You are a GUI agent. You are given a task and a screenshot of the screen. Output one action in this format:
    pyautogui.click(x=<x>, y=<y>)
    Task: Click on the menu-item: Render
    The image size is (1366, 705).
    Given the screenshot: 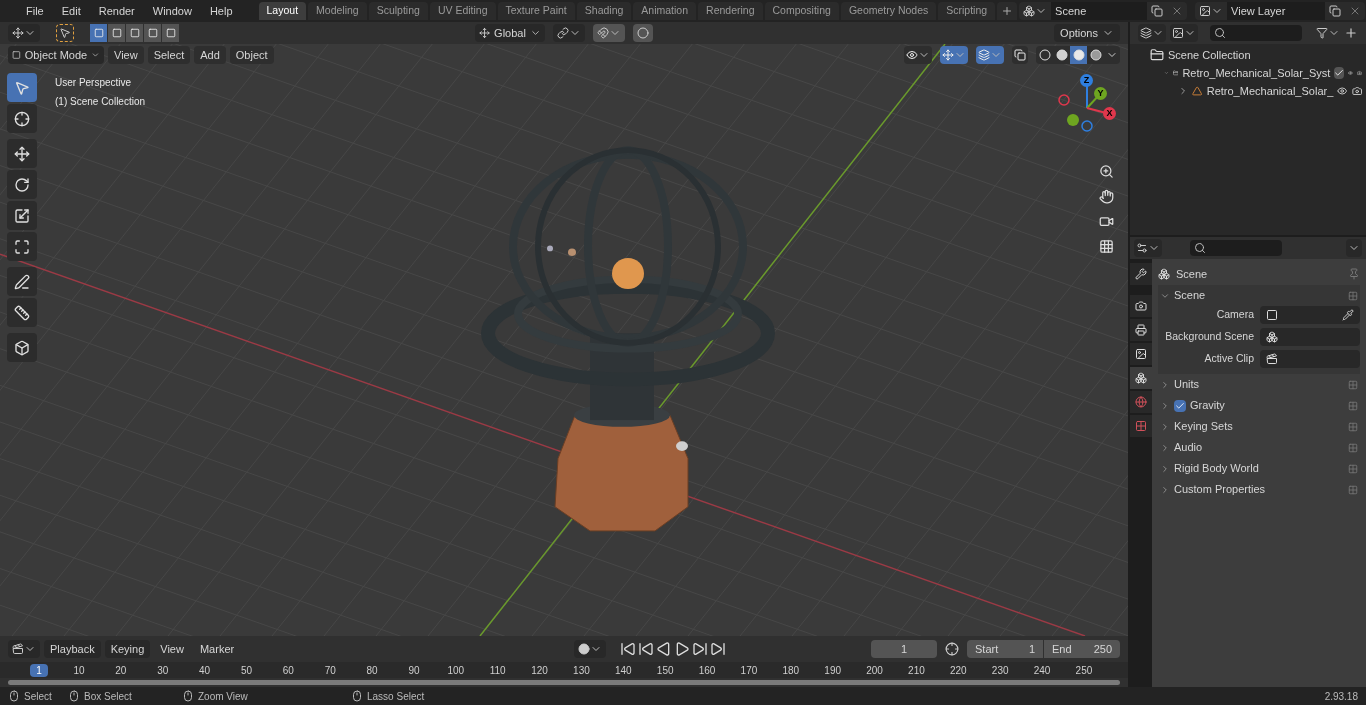 What is the action you would take?
    pyautogui.click(x=116, y=11)
    